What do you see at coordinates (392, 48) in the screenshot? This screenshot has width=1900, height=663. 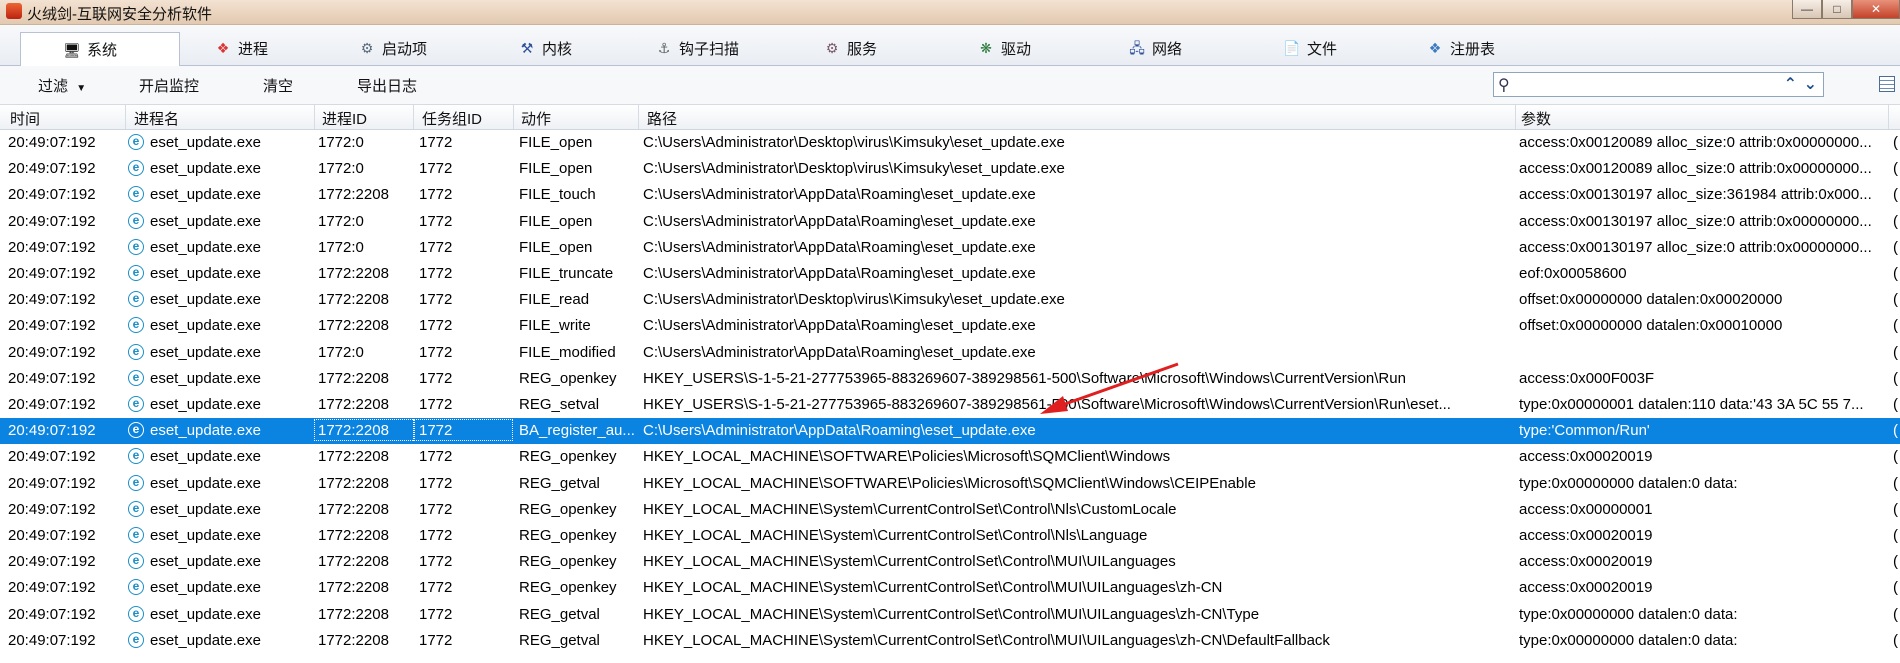 I see `tab-startup: ⚙ 启动项` at bounding box center [392, 48].